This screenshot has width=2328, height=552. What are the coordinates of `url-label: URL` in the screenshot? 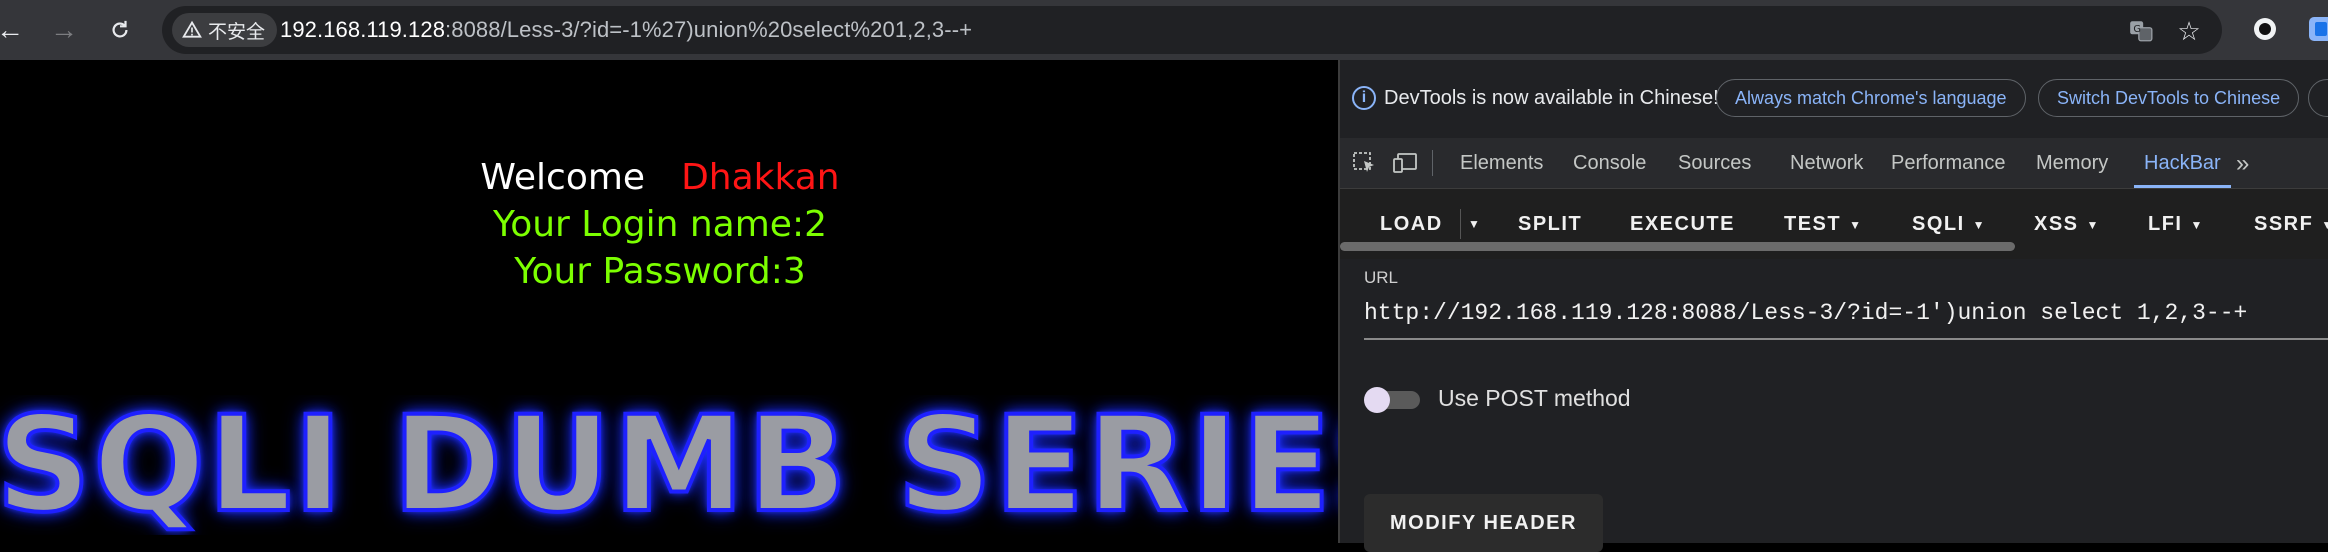 It's located at (1381, 277).